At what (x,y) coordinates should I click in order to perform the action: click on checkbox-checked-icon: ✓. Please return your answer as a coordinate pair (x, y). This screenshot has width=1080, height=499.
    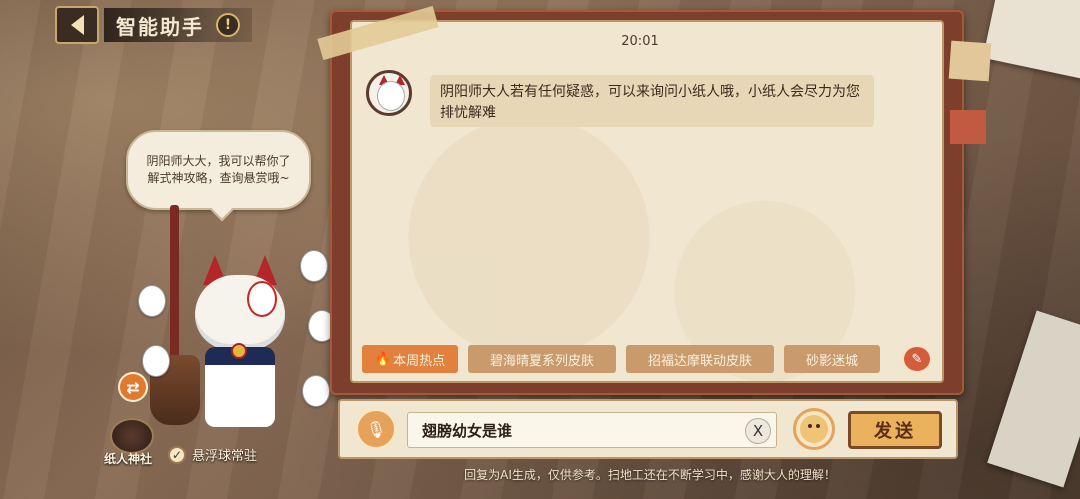
    Looking at the image, I should click on (177, 454).